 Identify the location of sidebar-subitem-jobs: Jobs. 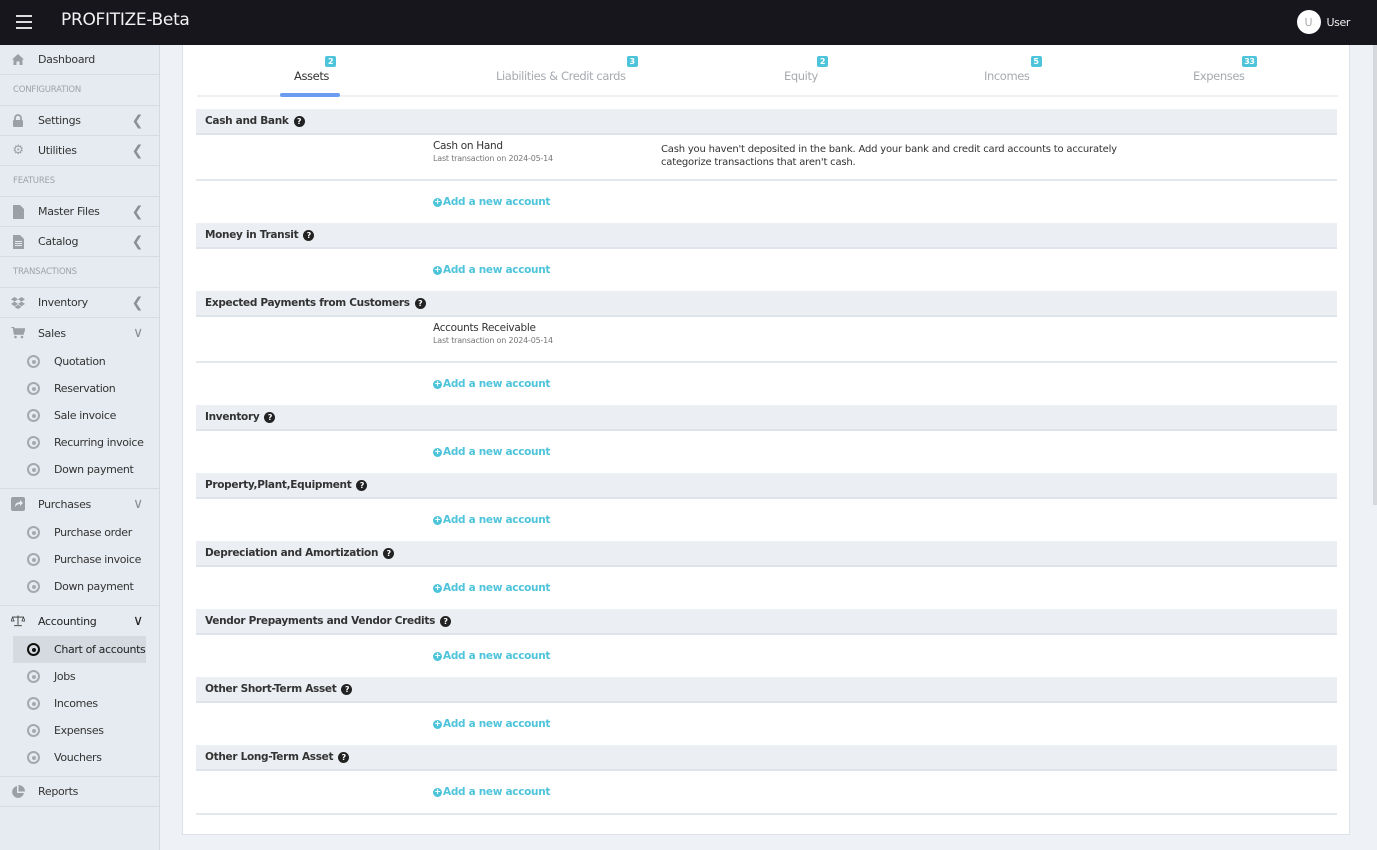
(79, 676).